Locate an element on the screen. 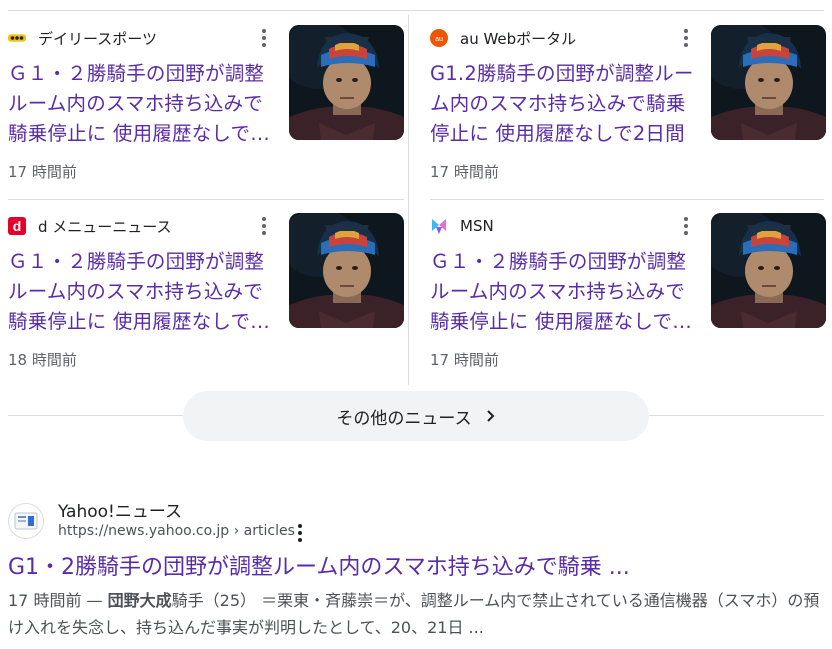 The image size is (832, 649). yahoo-news-favicon-icon is located at coordinates (26, 521).